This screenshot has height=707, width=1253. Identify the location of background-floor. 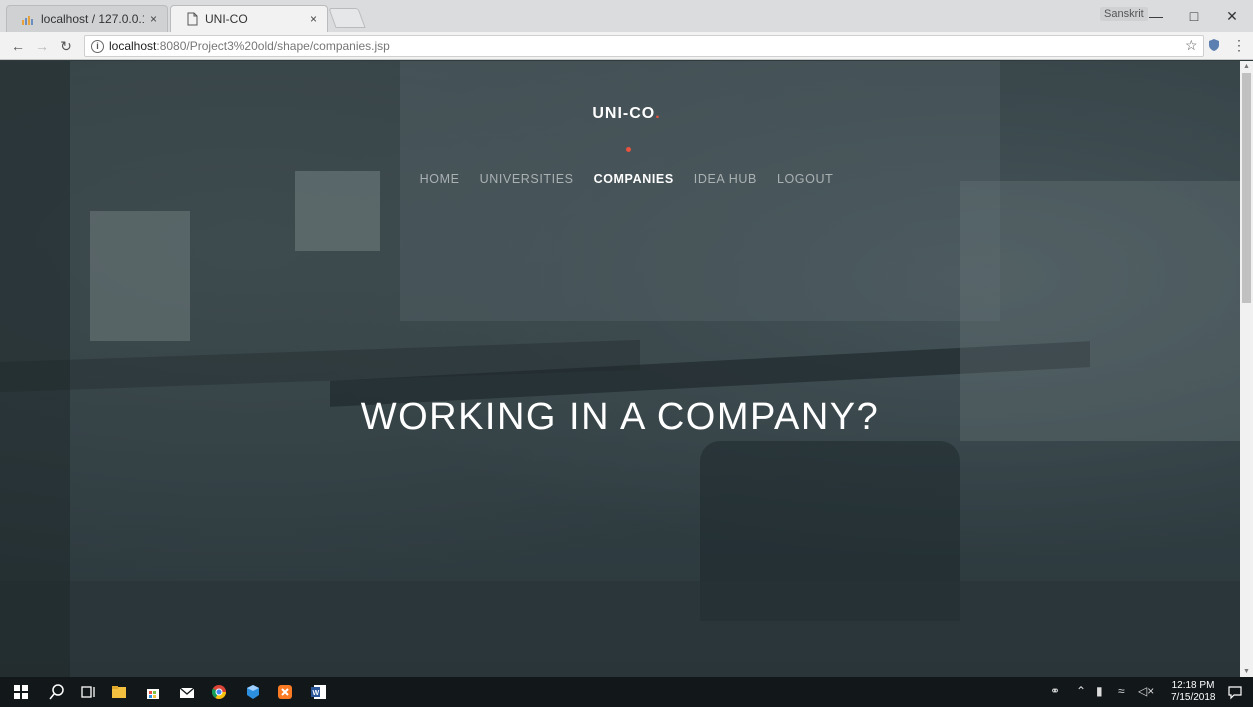
(620, 629).